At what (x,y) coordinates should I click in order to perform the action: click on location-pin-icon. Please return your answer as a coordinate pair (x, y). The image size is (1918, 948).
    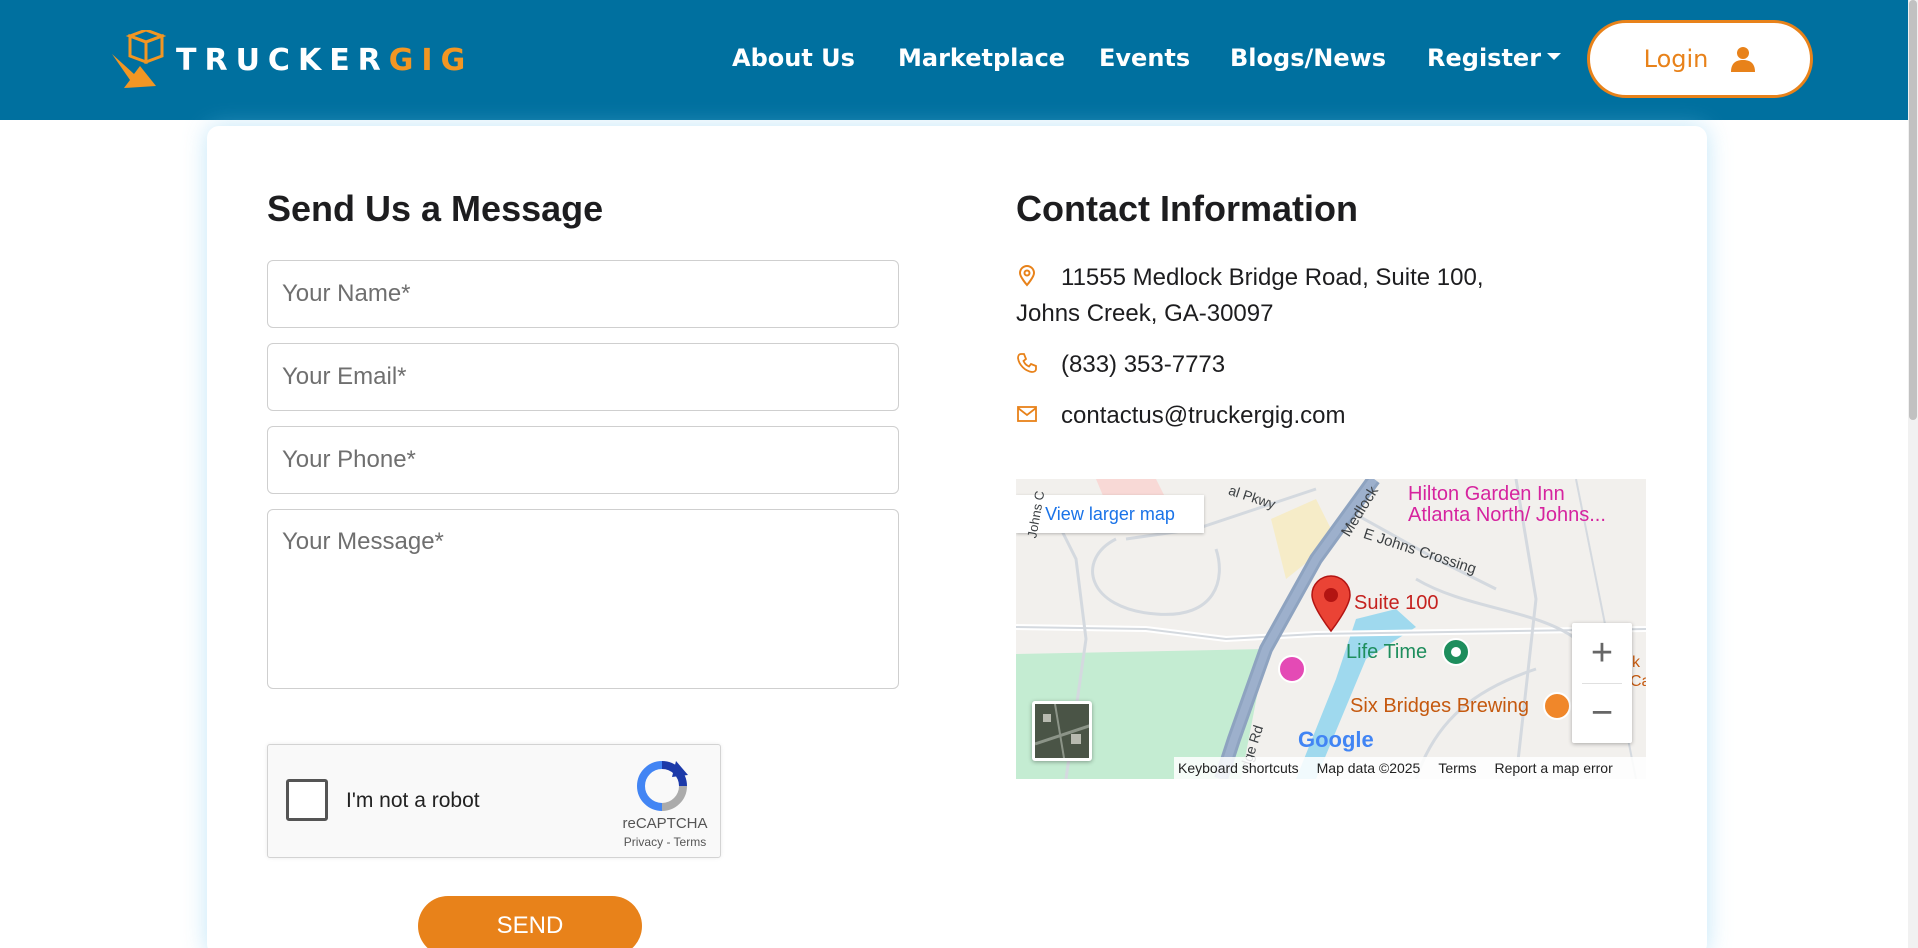
    Looking at the image, I should click on (1027, 276).